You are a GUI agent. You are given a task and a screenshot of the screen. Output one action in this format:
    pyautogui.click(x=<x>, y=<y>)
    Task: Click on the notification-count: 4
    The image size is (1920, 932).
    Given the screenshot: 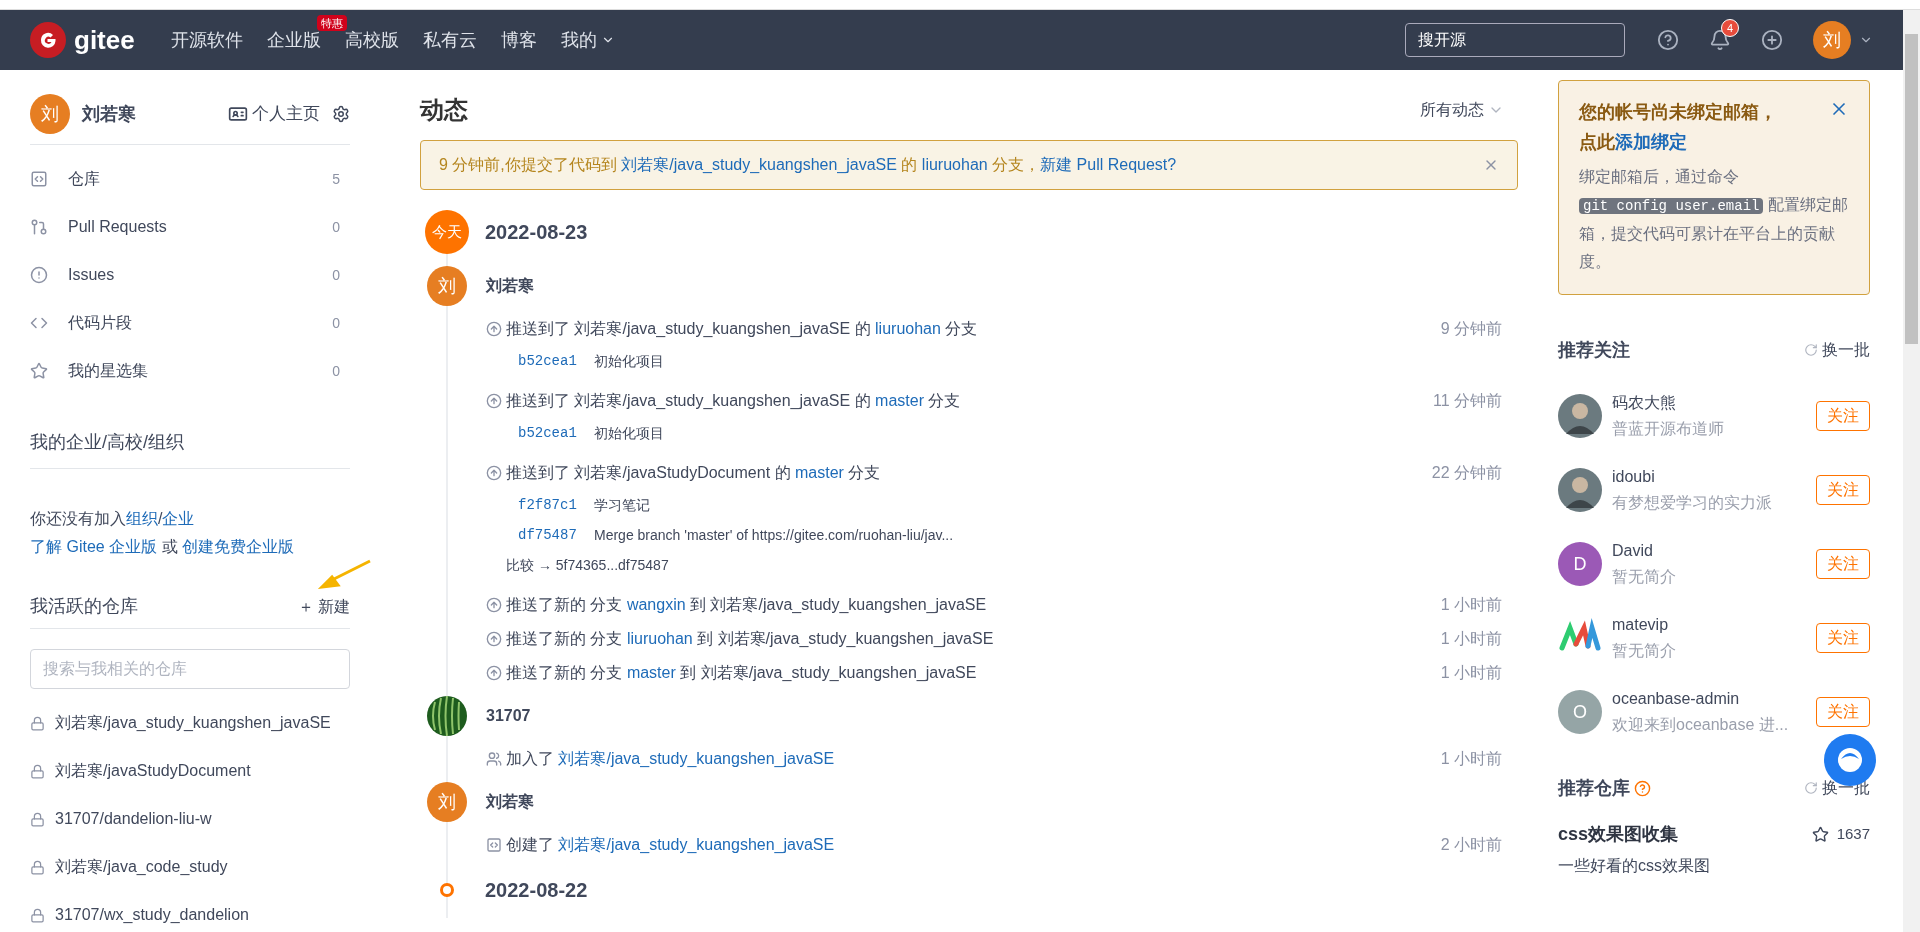 What is the action you would take?
    pyautogui.click(x=1730, y=28)
    